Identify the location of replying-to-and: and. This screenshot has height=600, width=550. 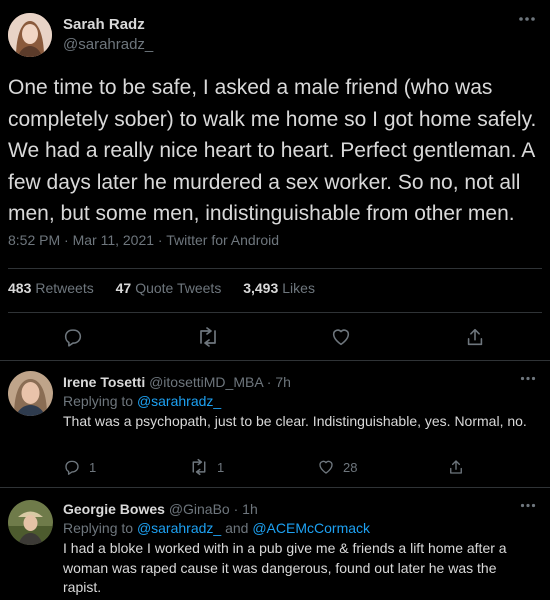
(237, 528).